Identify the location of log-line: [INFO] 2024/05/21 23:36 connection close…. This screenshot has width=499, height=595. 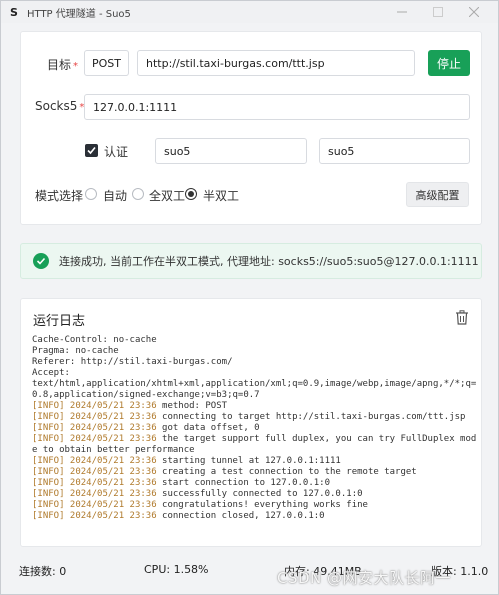
(178, 516).